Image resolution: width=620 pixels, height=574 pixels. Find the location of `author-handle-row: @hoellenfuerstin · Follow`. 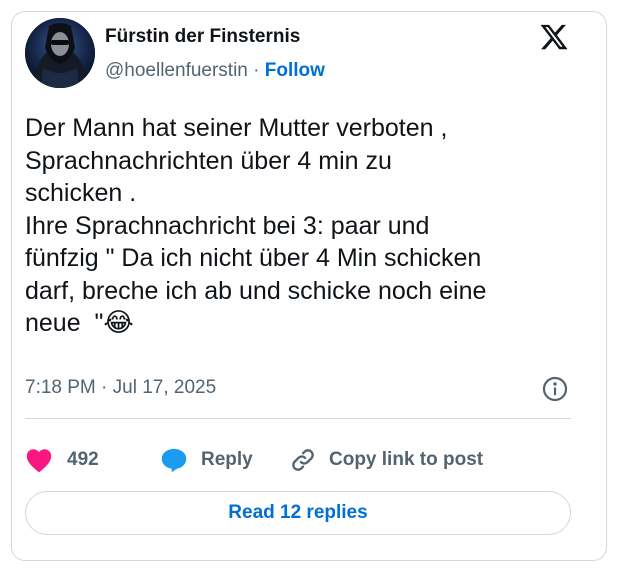

author-handle-row: @hoellenfuerstin · Follow is located at coordinates (215, 71).